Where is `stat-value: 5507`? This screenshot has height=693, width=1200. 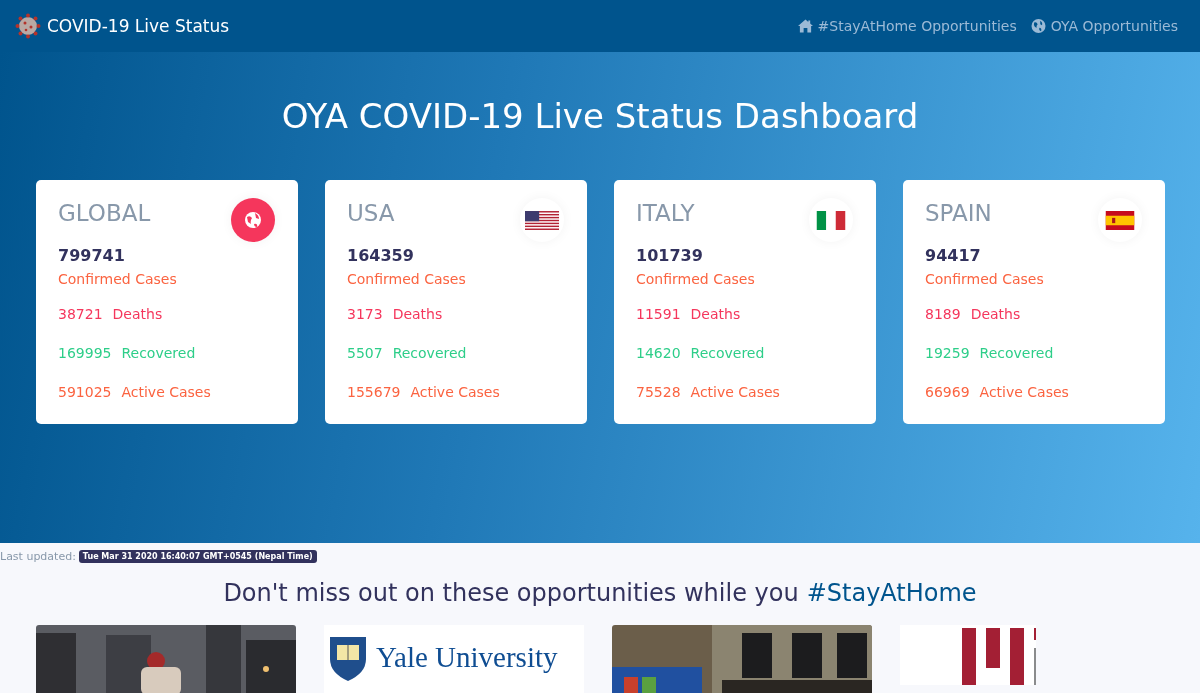 stat-value: 5507 is located at coordinates (365, 354).